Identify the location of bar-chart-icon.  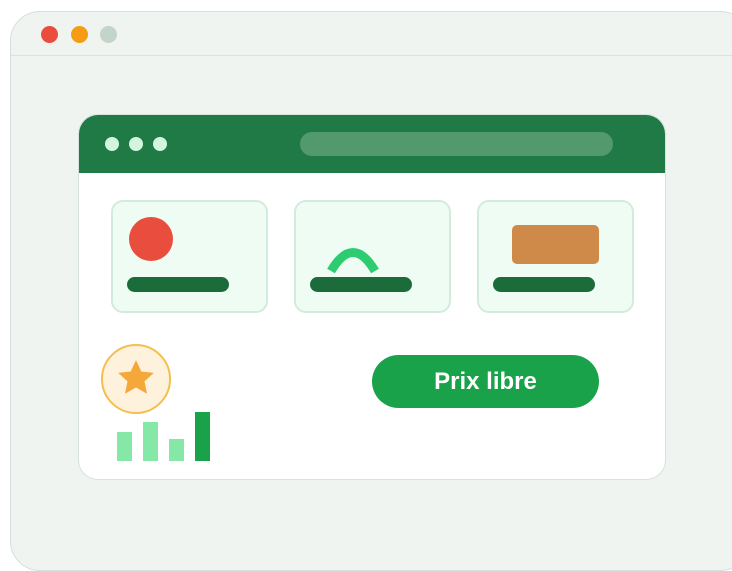
(163, 436).